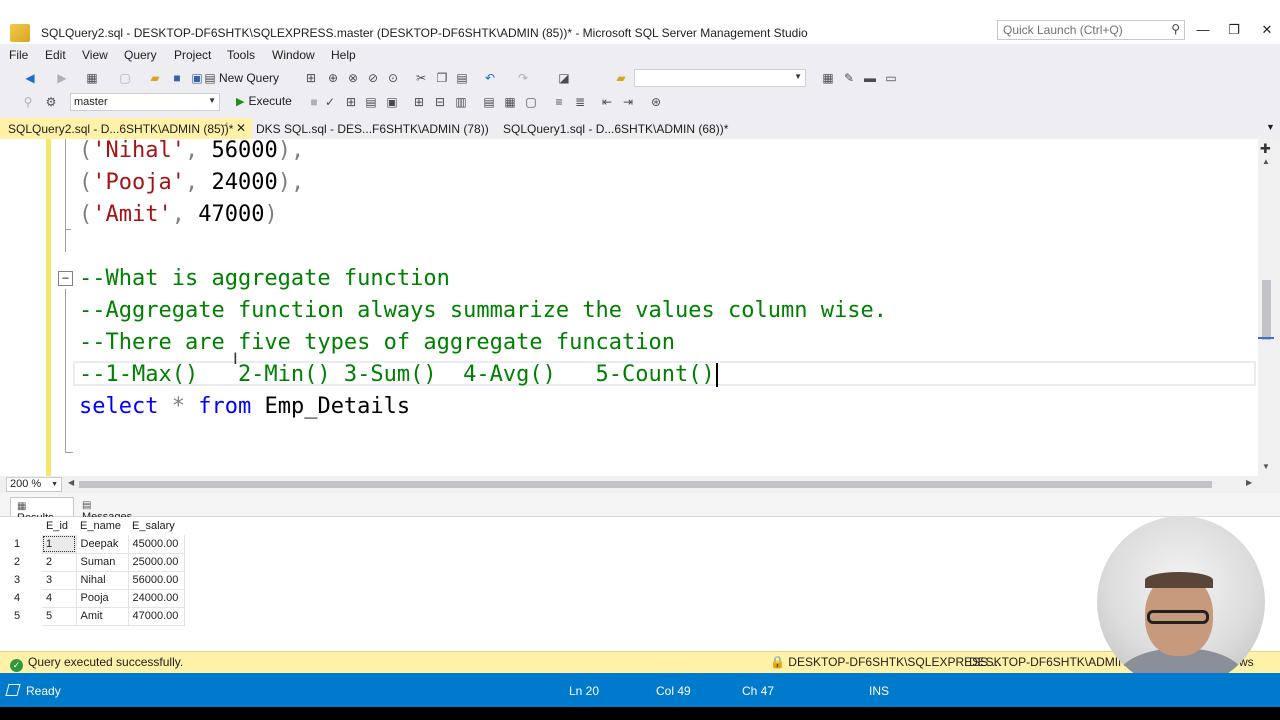 The image size is (1280, 720). Describe the element at coordinates (59, 616) in the screenshot. I see `grid-cell: 5` at that location.